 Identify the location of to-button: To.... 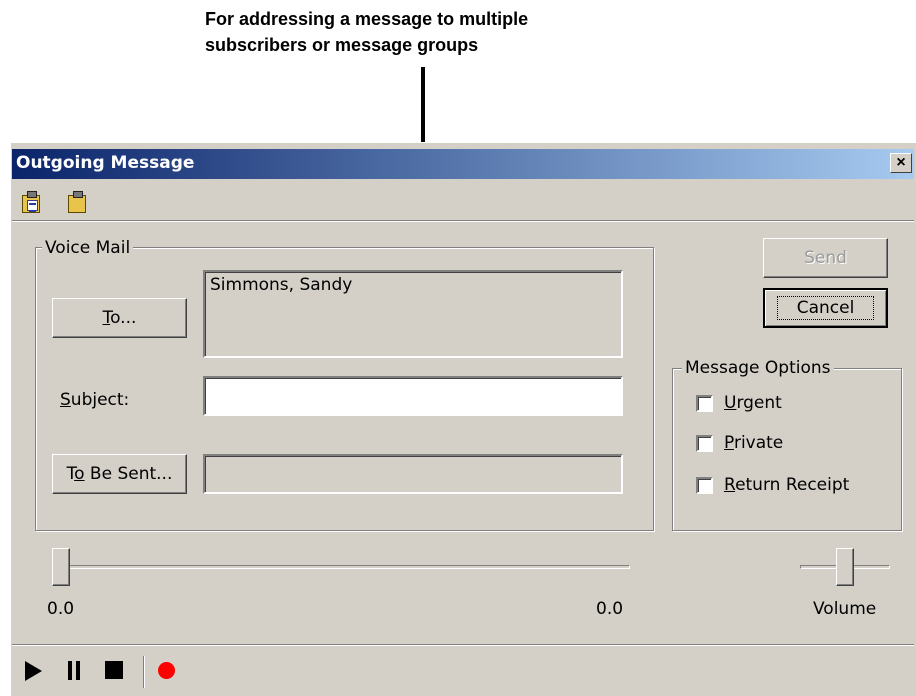
(119, 318).